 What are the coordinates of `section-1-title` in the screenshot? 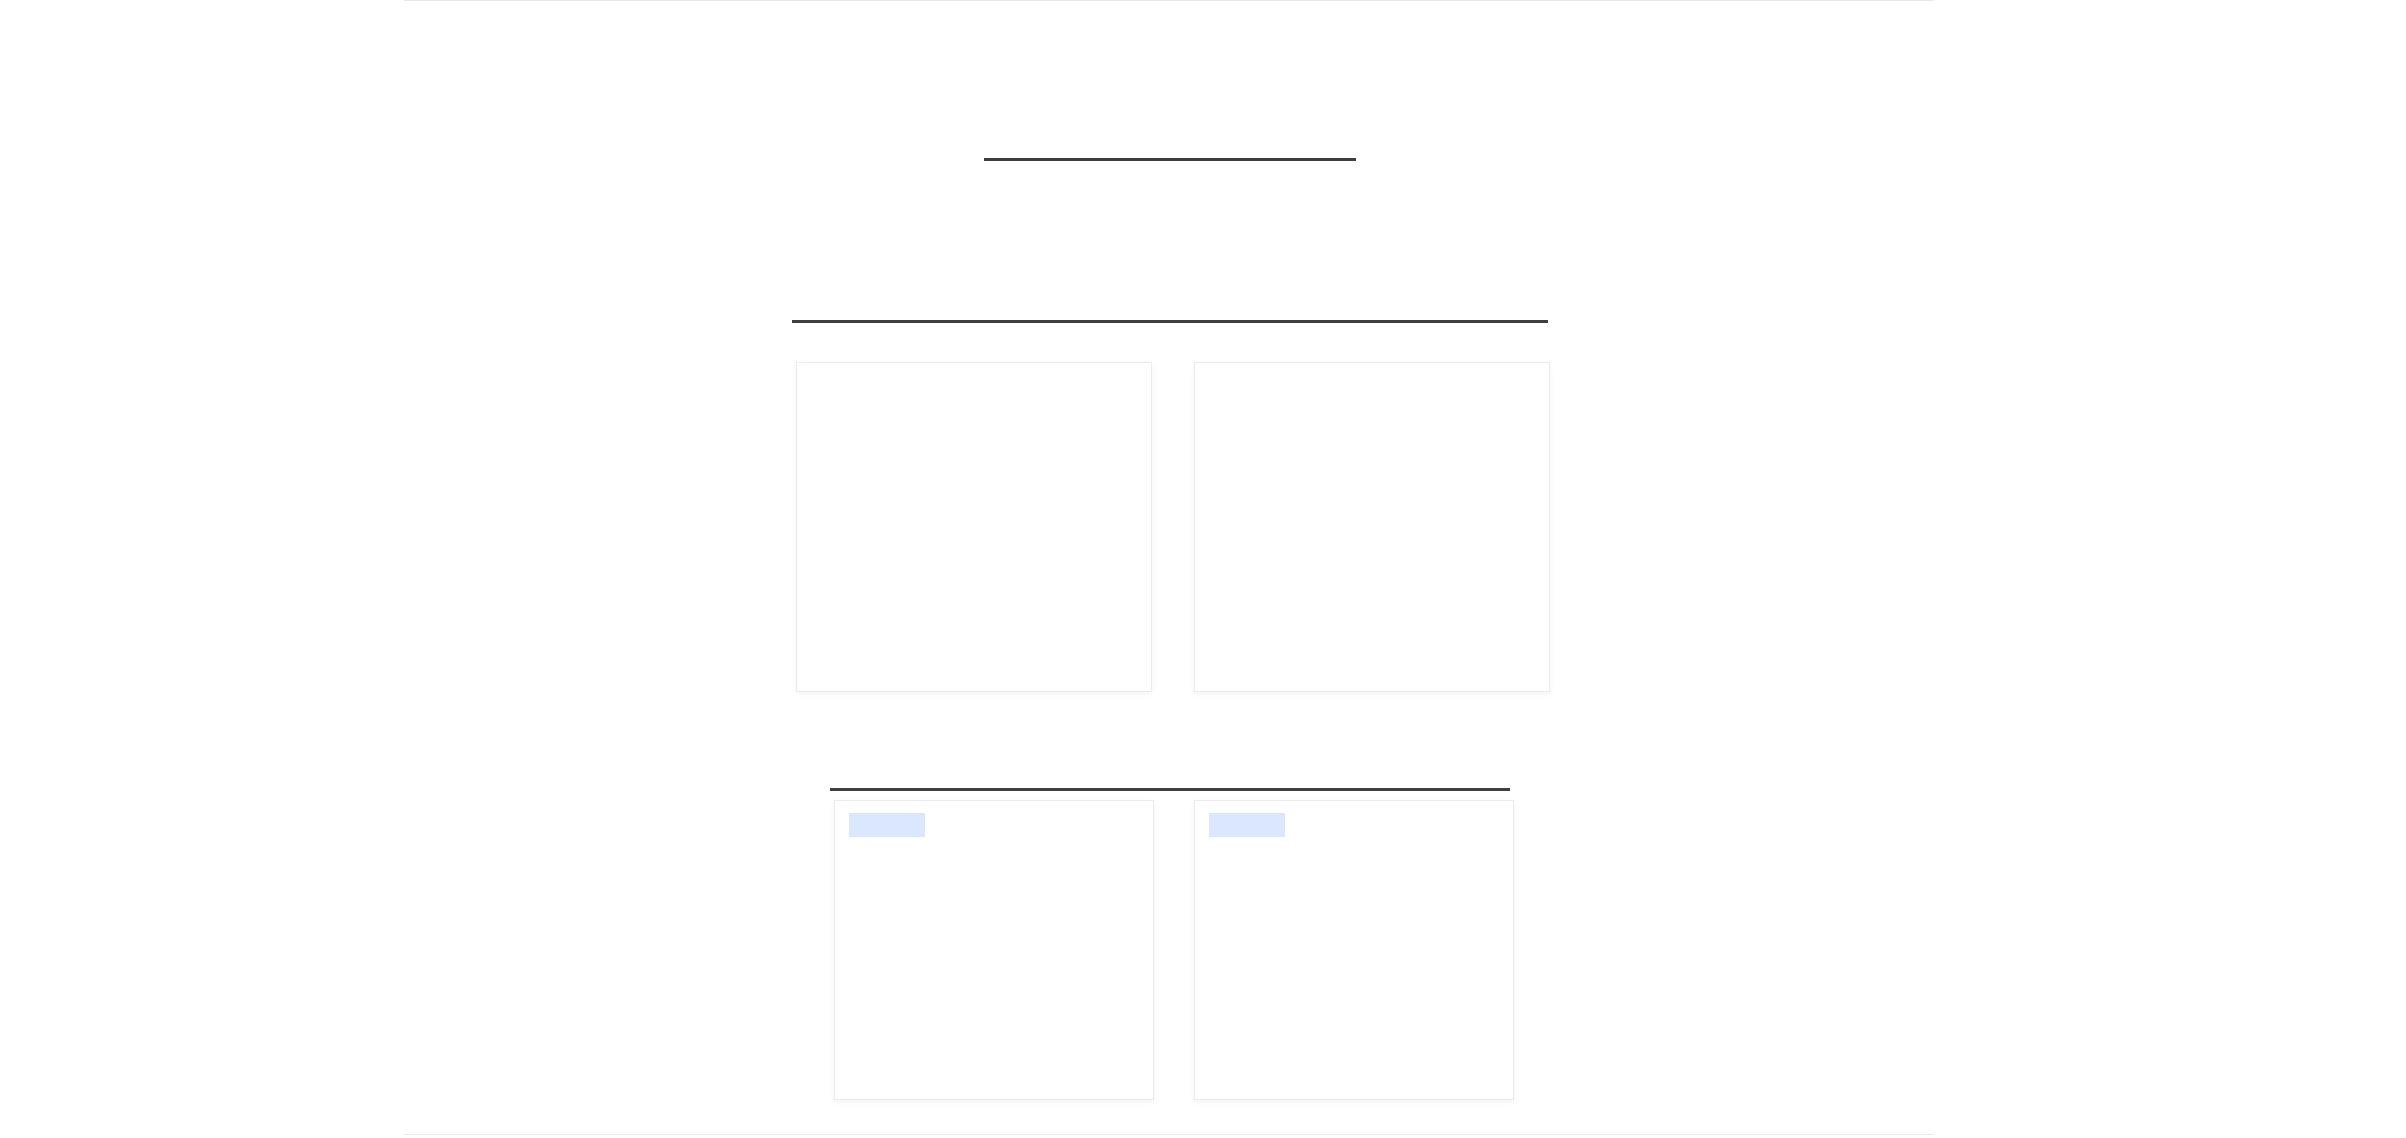 It's located at (1203, 128).